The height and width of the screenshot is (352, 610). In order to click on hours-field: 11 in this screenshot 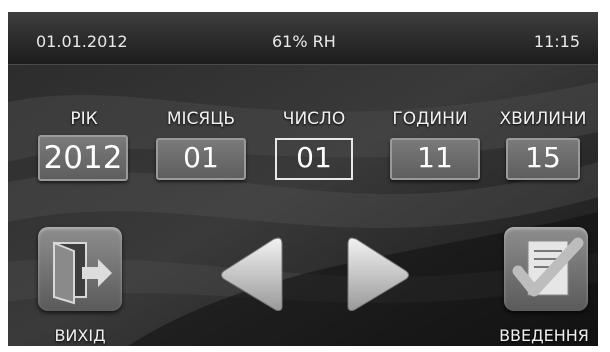, I will do `click(435, 159)`.